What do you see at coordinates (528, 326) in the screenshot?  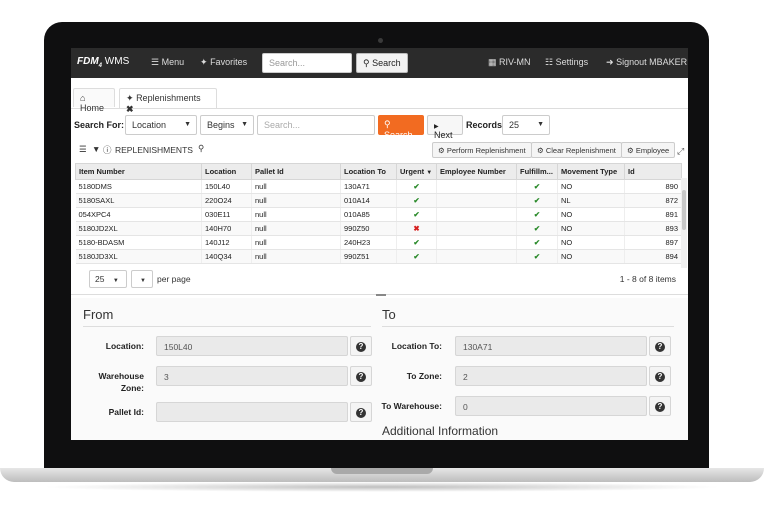 I see `to-divider` at bounding box center [528, 326].